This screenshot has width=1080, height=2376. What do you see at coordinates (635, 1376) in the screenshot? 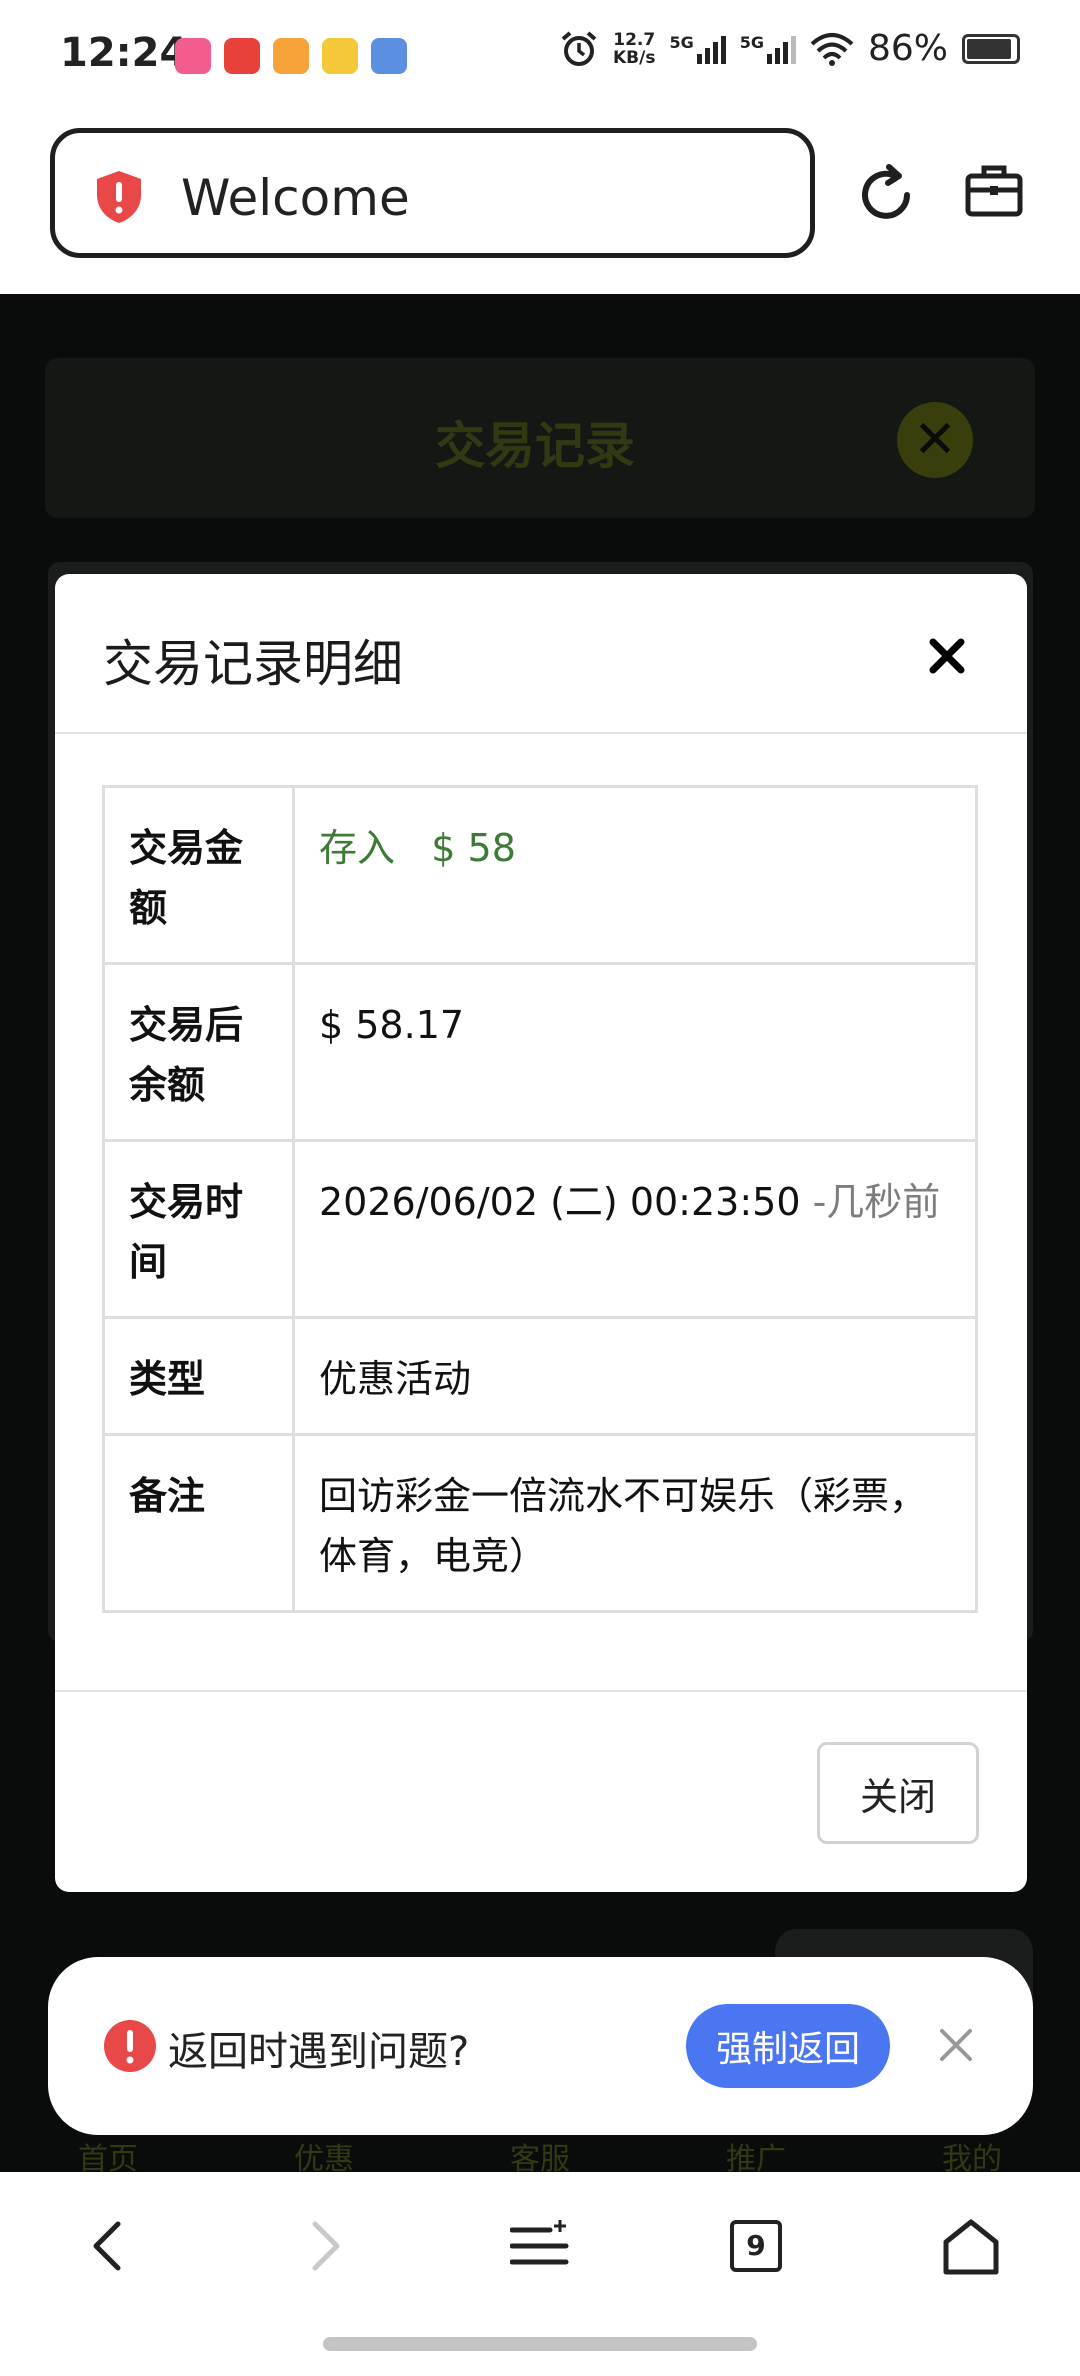
I see `row-value: 优惠活动` at bounding box center [635, 1376].